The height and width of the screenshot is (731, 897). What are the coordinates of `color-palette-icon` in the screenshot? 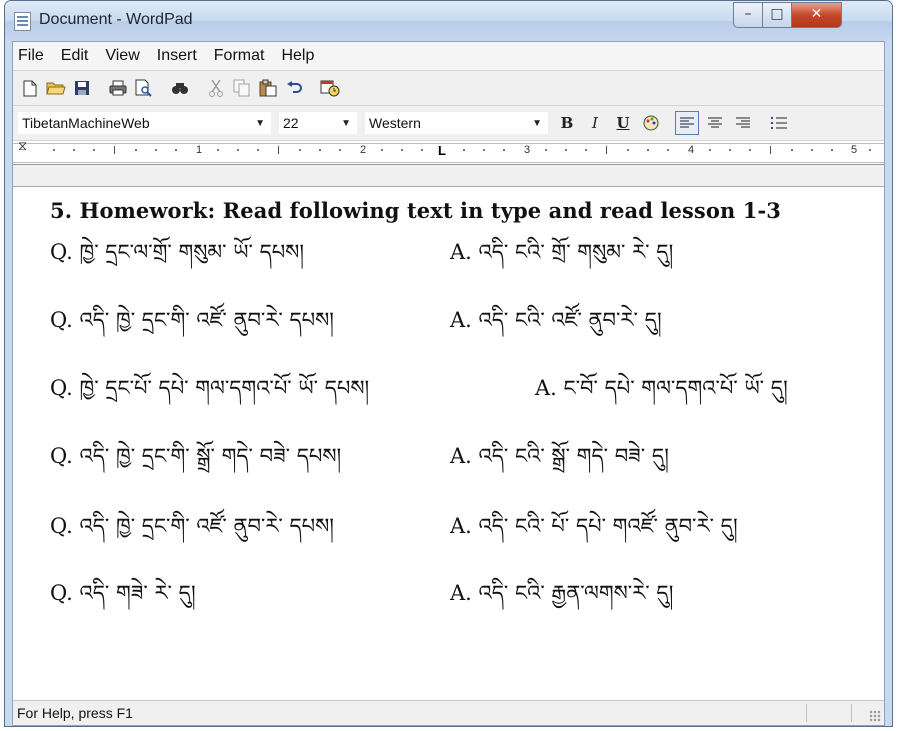 It's located at (651, 123).